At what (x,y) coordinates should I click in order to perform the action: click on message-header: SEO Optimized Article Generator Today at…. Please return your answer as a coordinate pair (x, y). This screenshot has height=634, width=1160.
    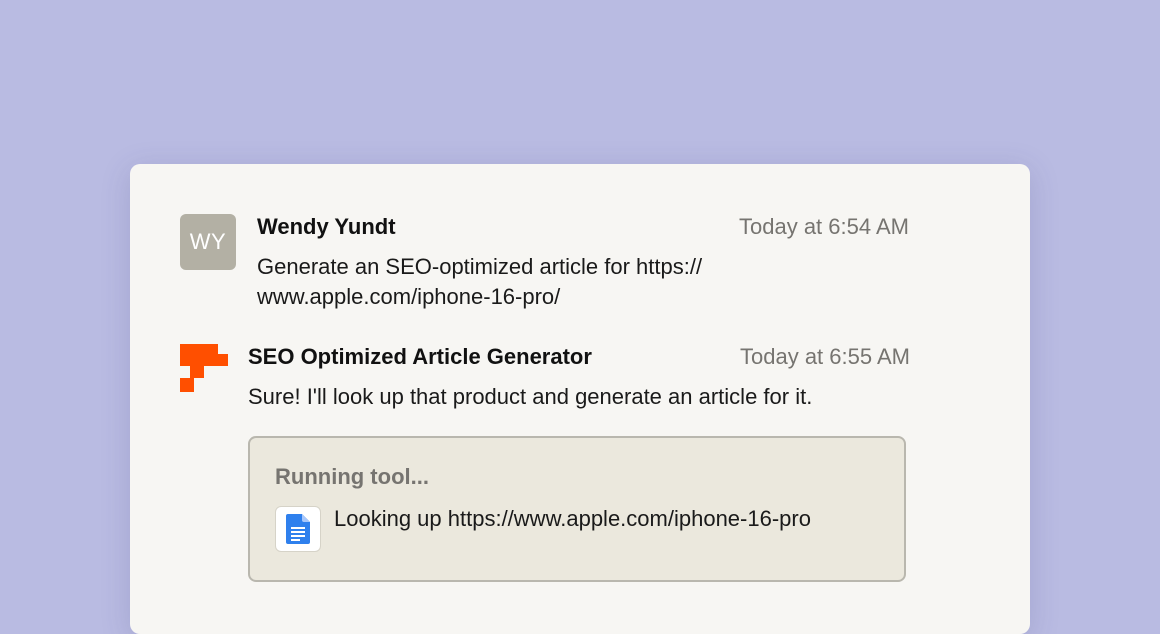
    Looking at the image, I should click on (579, 360).